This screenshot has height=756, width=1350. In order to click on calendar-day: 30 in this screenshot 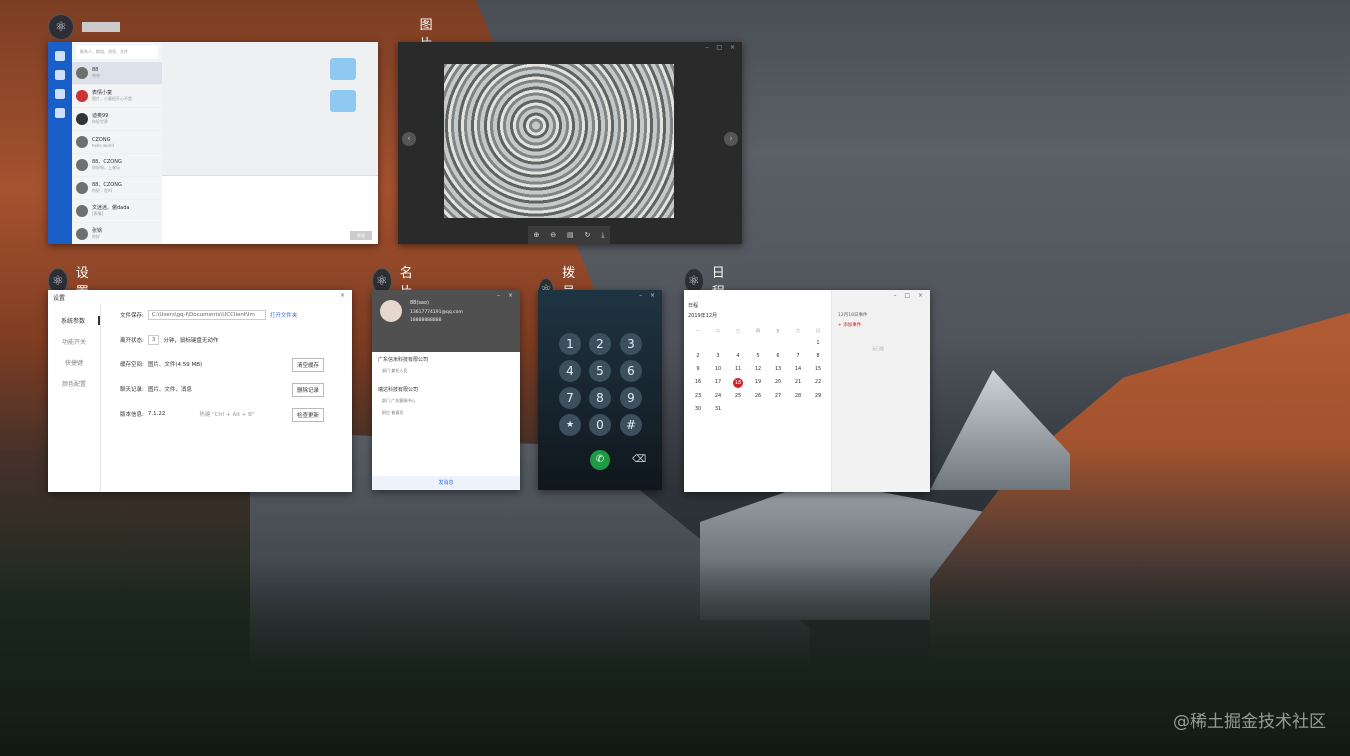, I will do `click(698, 409)`.